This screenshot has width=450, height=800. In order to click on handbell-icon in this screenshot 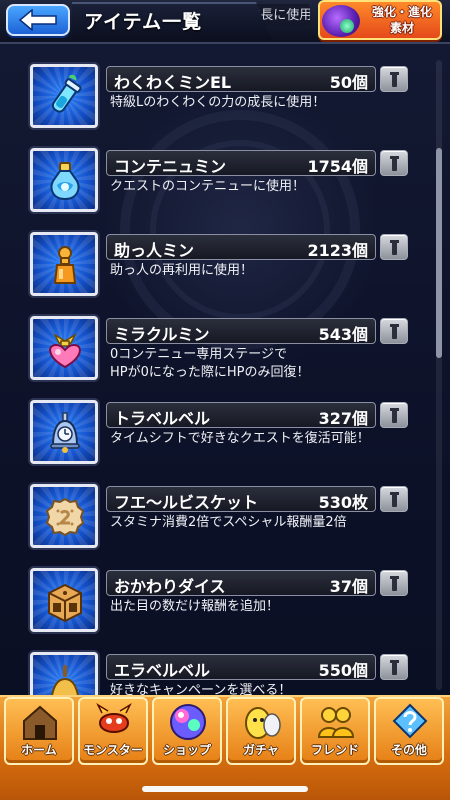, I will do `click(64, 673)`.